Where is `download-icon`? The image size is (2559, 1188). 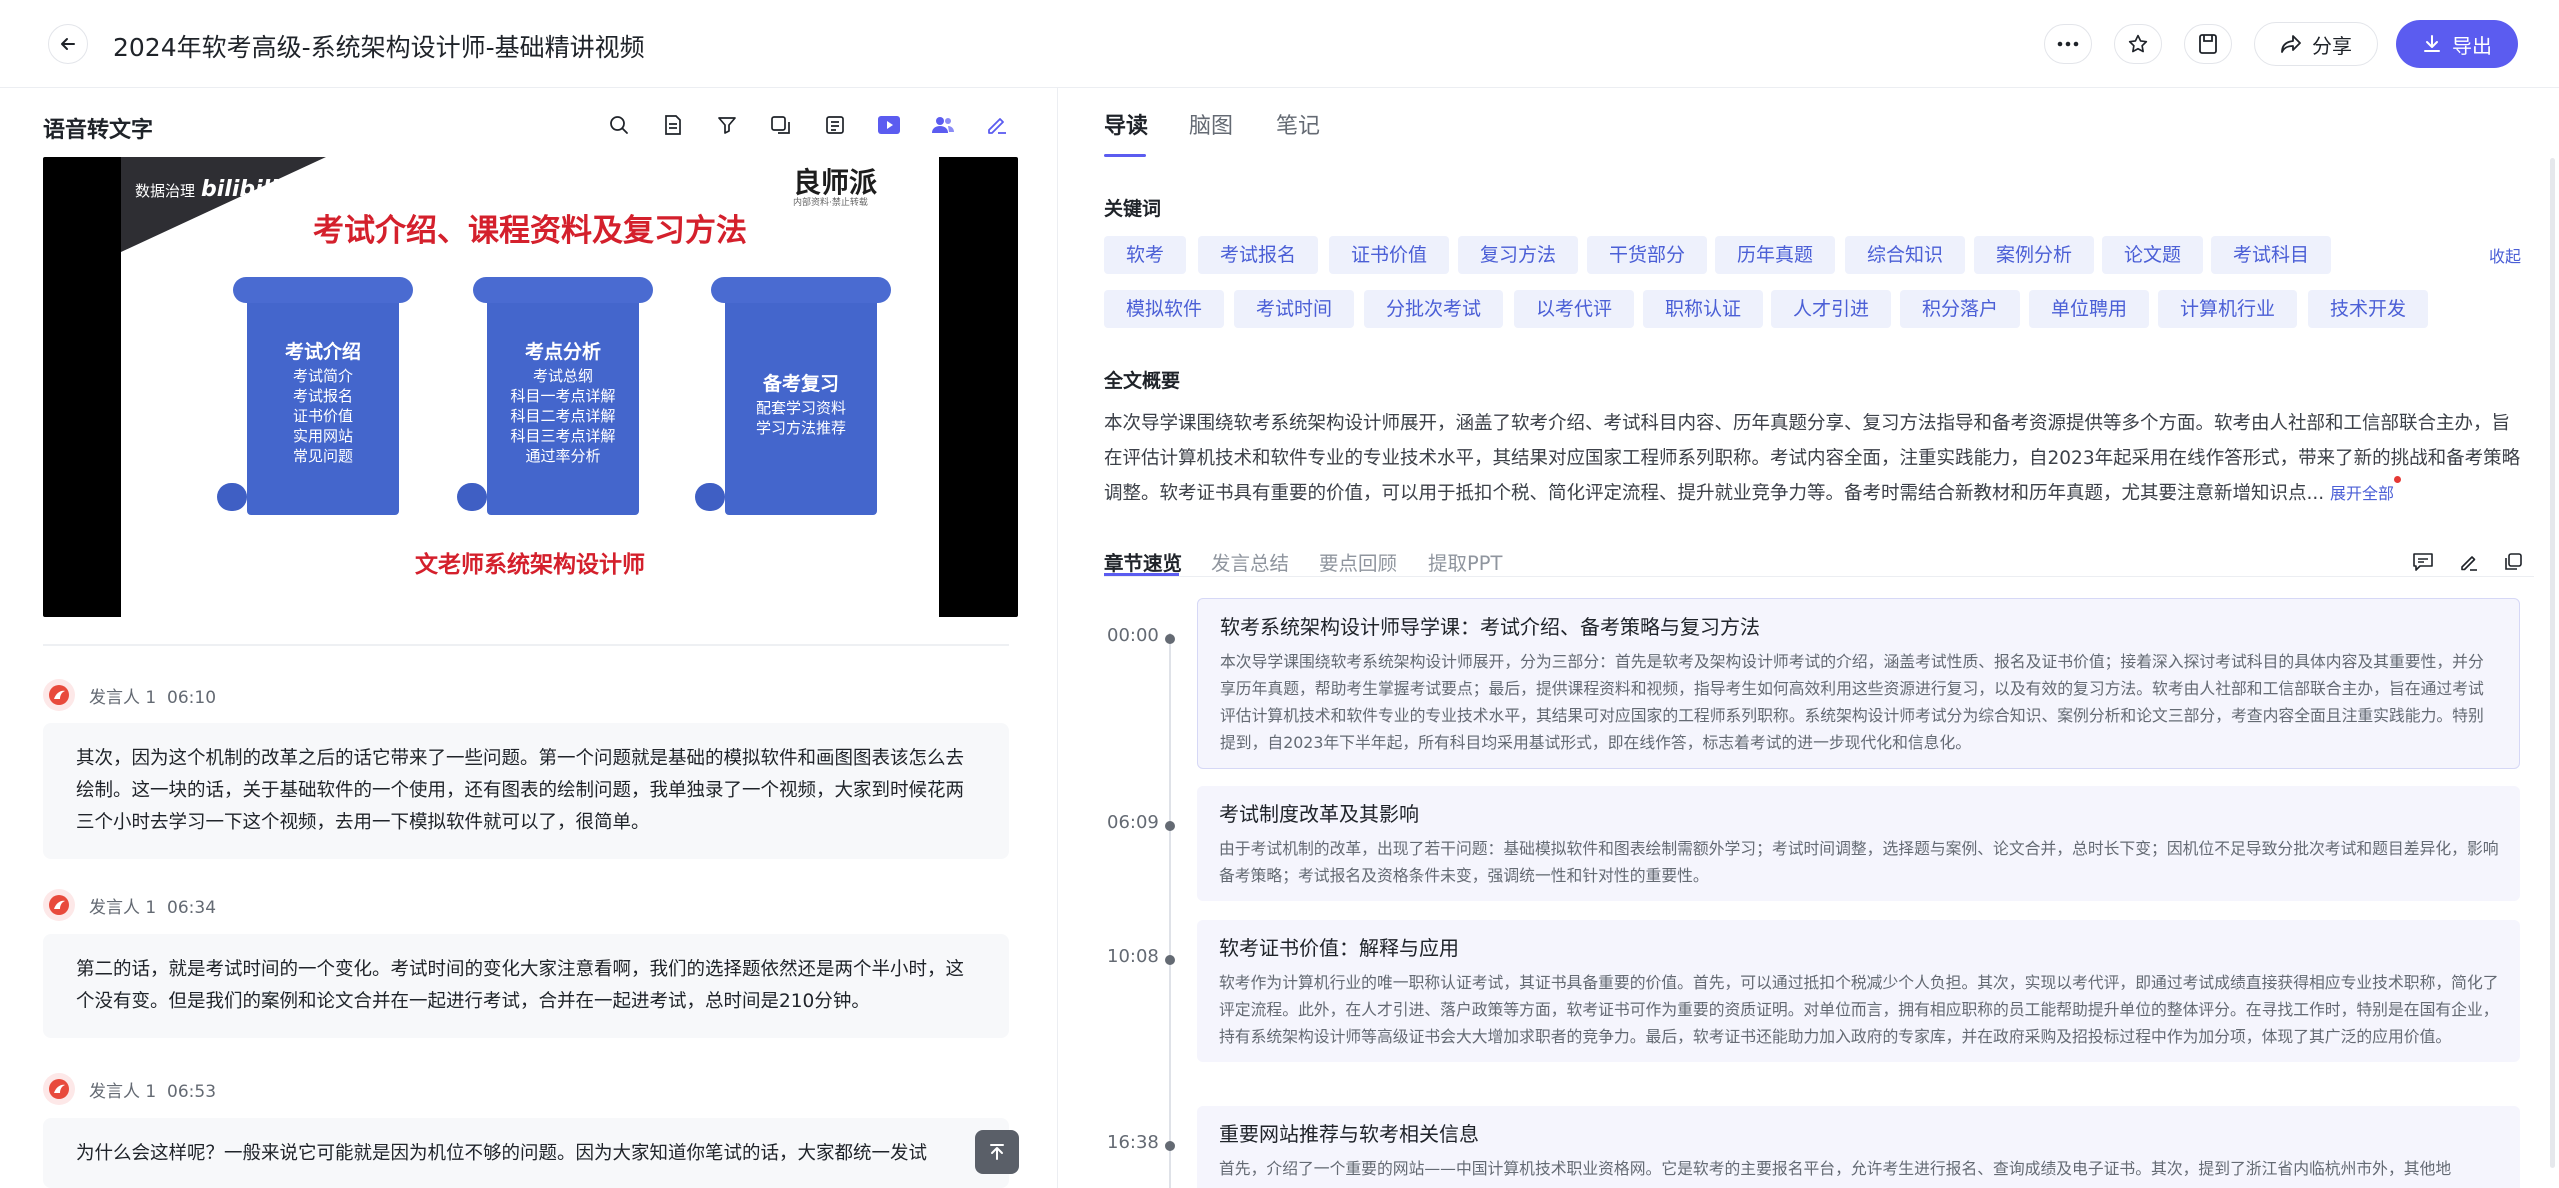 download-icon is located at coordinates (2432, 43).